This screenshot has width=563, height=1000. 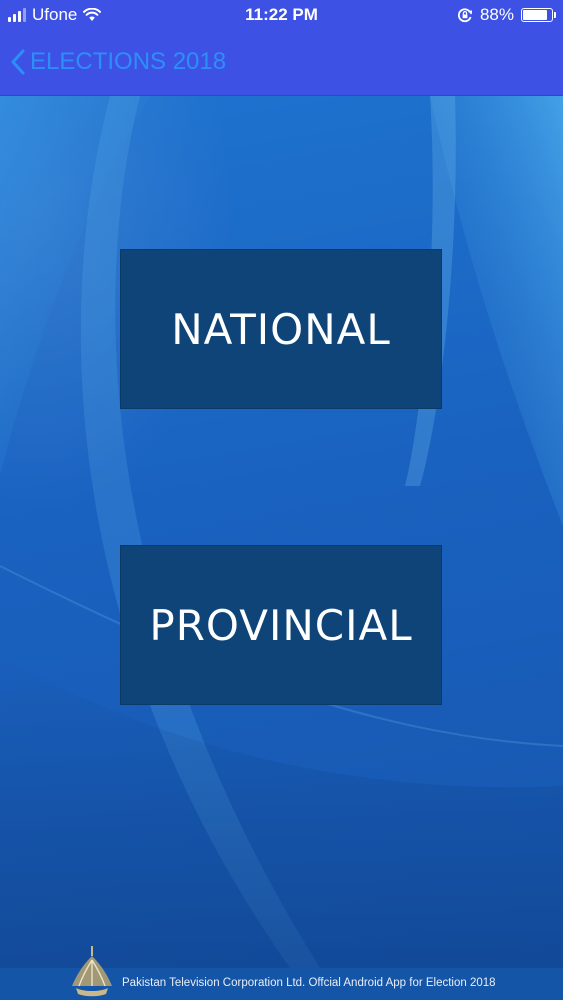 What do you see at coordinates (92, 971) in the screenshot?
I see `ptv-logo-icon` at bounding box center [92, 971].